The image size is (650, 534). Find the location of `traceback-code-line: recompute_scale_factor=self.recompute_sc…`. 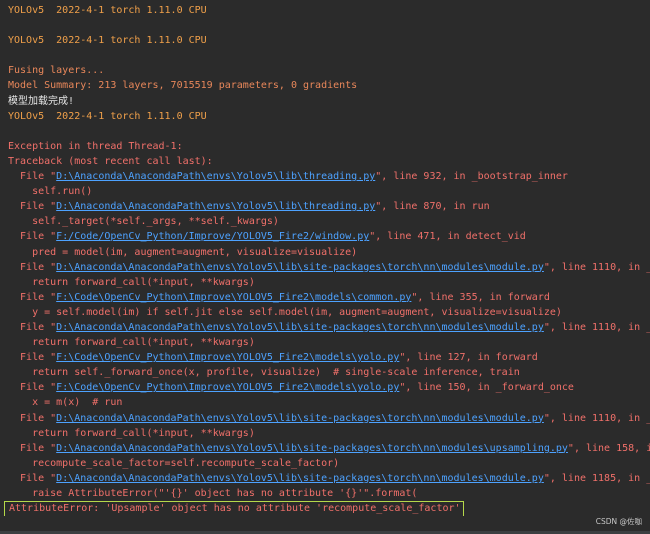

traceback-code-line: recompute_scale_factor=self.recompute_sc… is located at coordinates (174, 463).